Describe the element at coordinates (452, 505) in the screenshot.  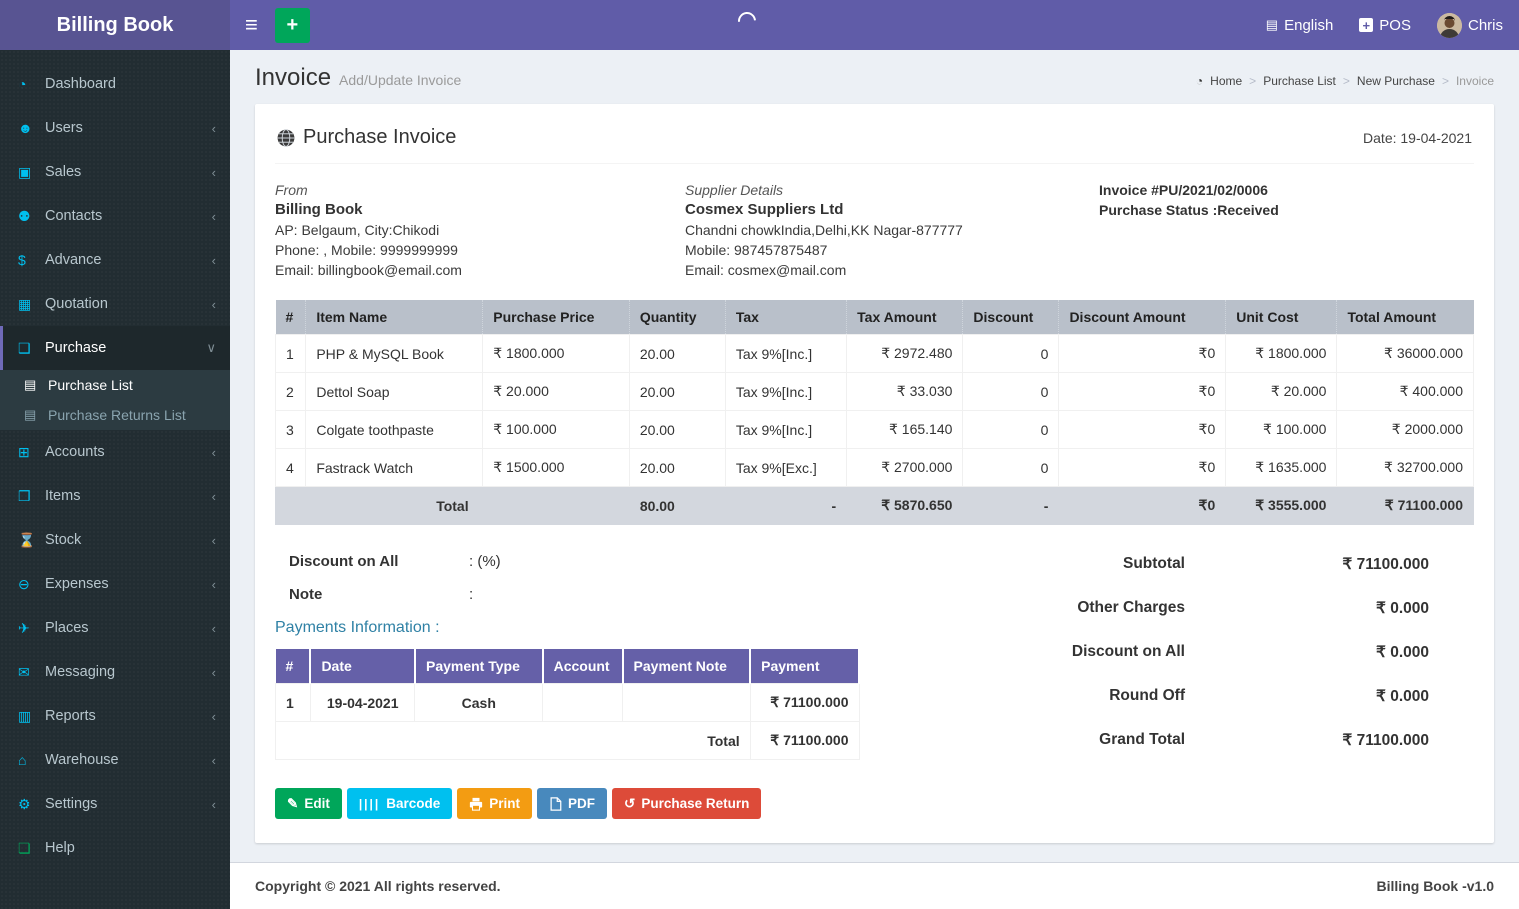
I see `items-total-label: Total` at that location.